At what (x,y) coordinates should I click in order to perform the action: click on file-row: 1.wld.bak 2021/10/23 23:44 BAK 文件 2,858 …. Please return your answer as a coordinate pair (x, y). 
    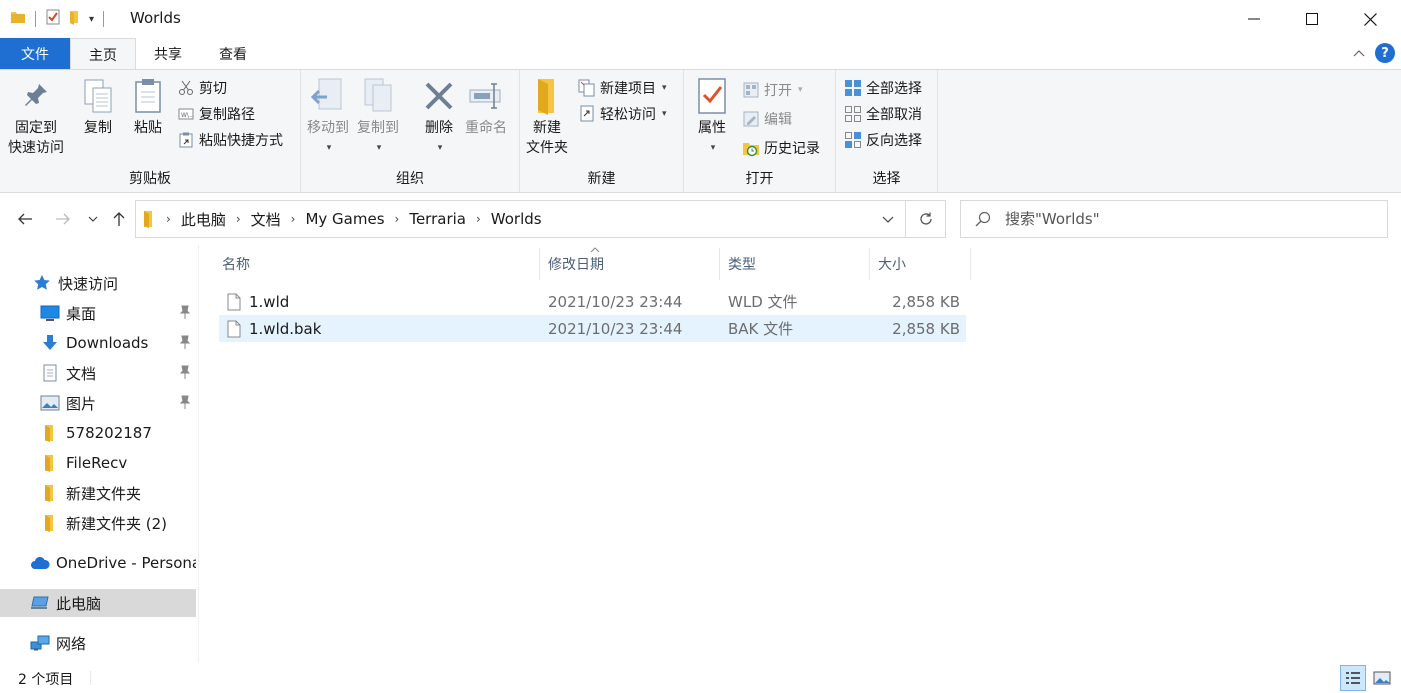
    Looking at the image, I should click on (592, 328).